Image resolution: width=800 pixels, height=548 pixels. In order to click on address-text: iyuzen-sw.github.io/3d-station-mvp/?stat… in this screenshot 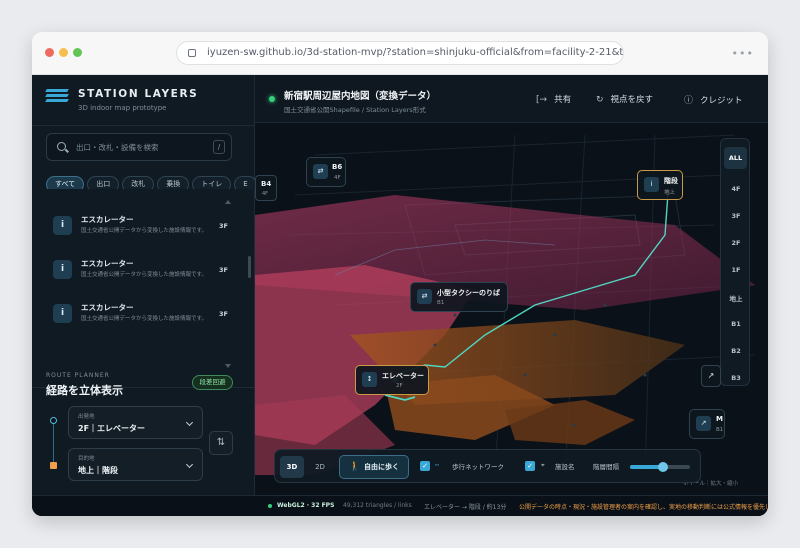, I will do `click(415, 52)`.